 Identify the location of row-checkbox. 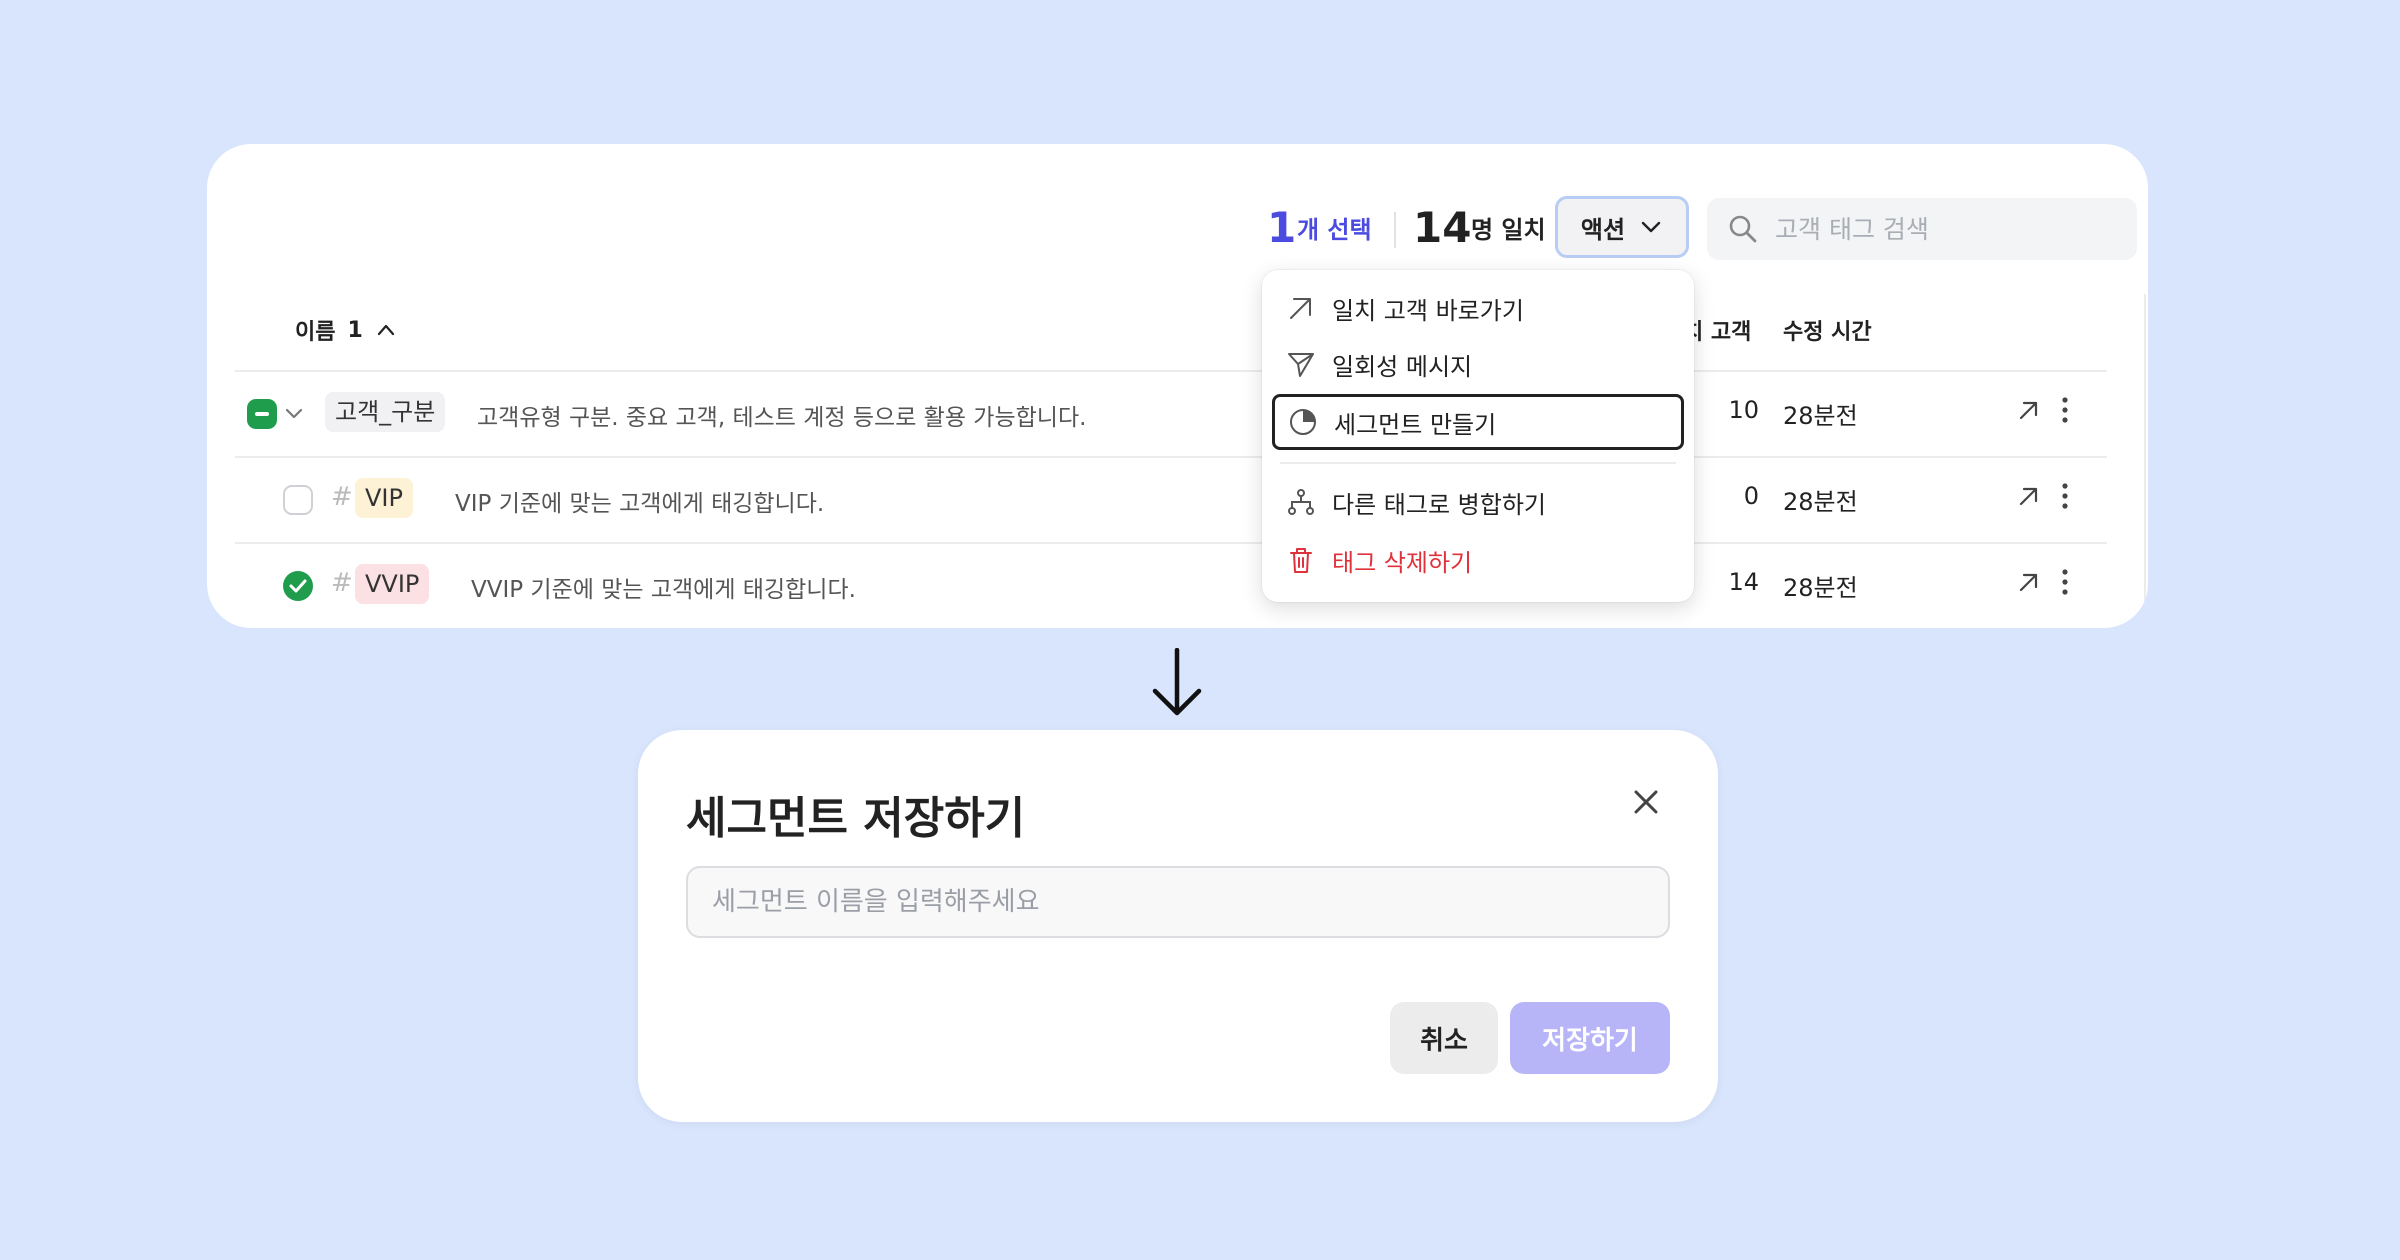
(298, 500).